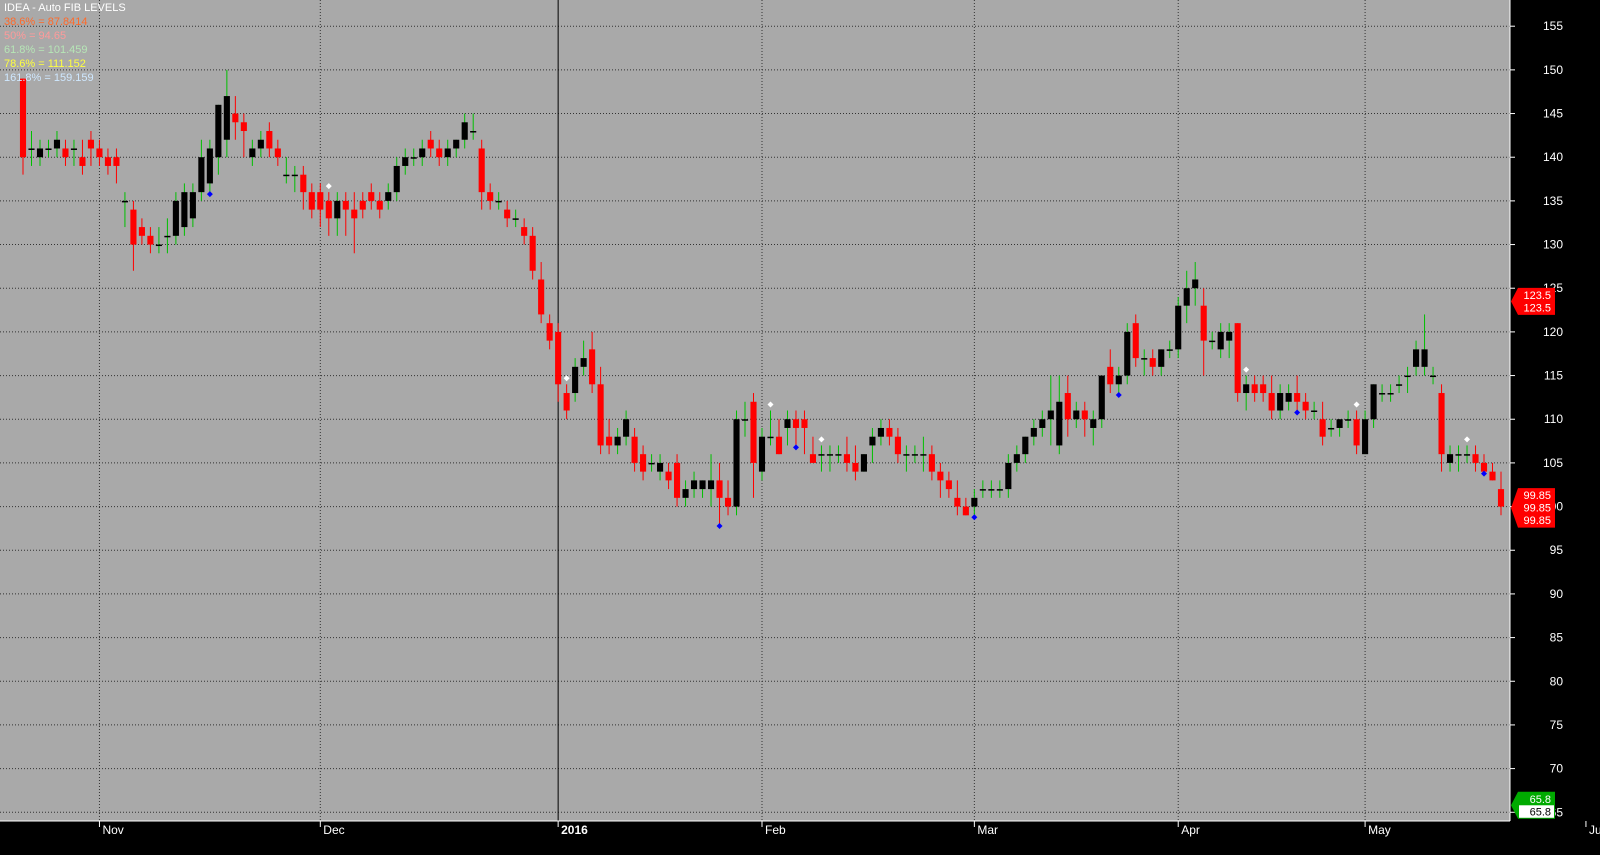 Image resolution: width=1600 pixels, height=855 pixels. I want to click on x-axis-panel, so click(755, 838).